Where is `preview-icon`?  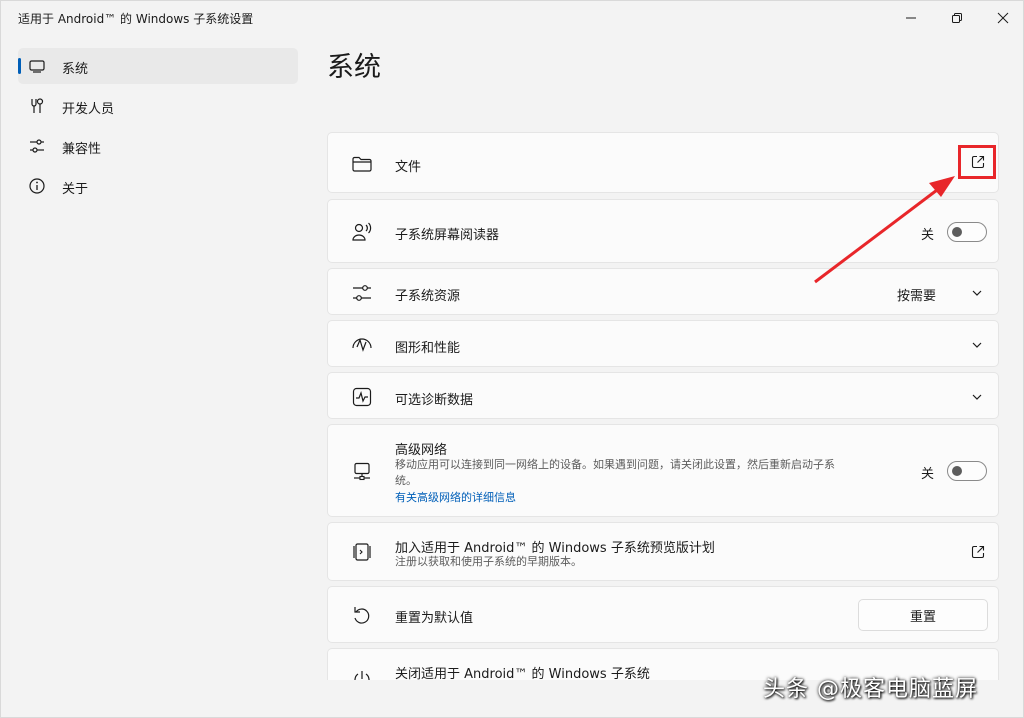 preview-icon is located at coordinates (362, 552).